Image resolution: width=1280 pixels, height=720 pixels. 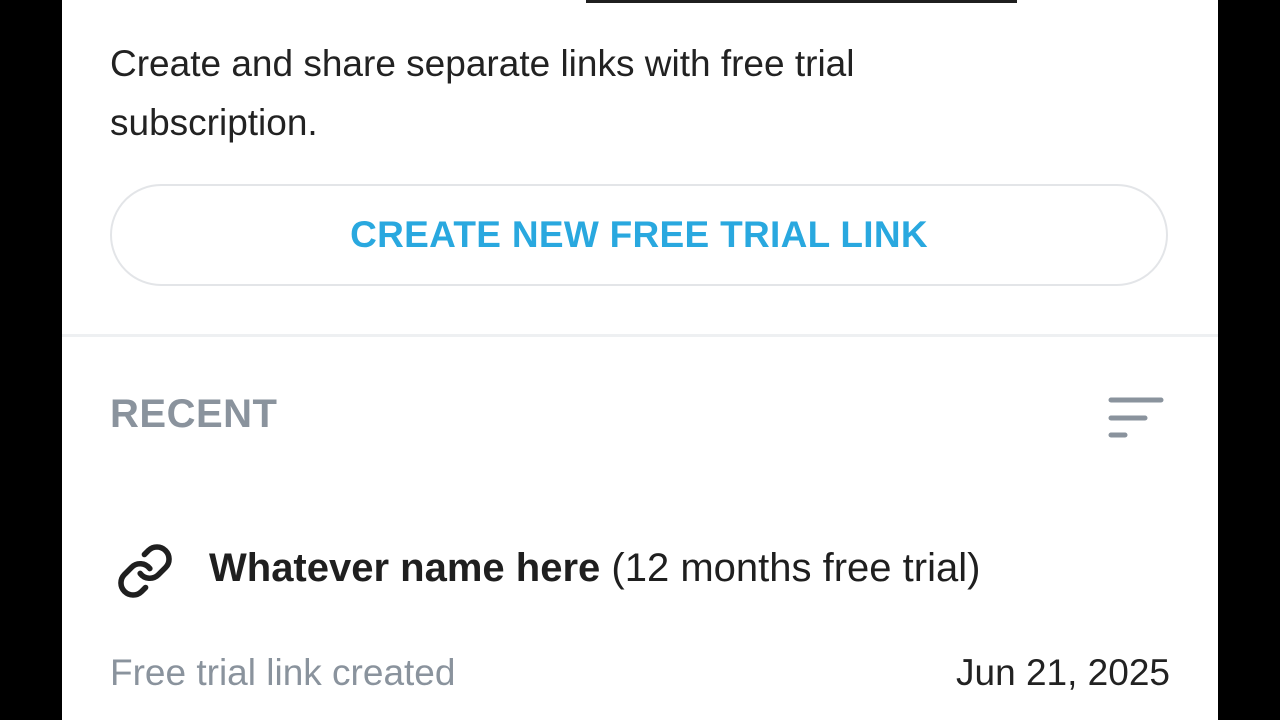 I want to click on item-detail: (12 months free trial), so click(x=796, y=568).